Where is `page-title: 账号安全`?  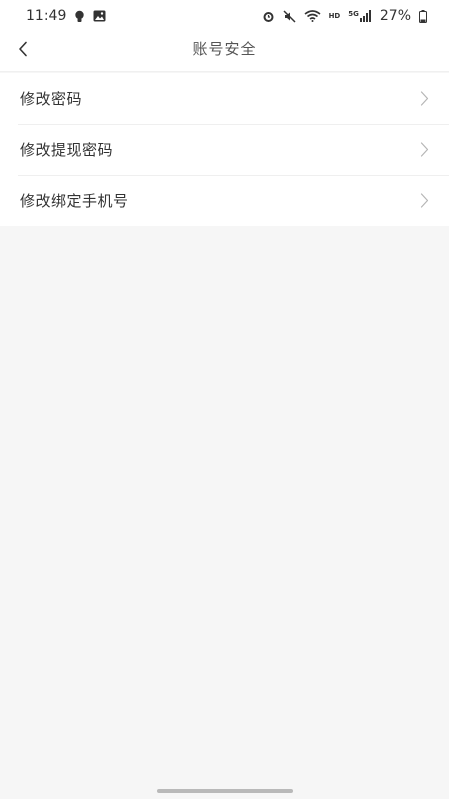 page-title: 账号安全 is located at coordinates (224, 49).